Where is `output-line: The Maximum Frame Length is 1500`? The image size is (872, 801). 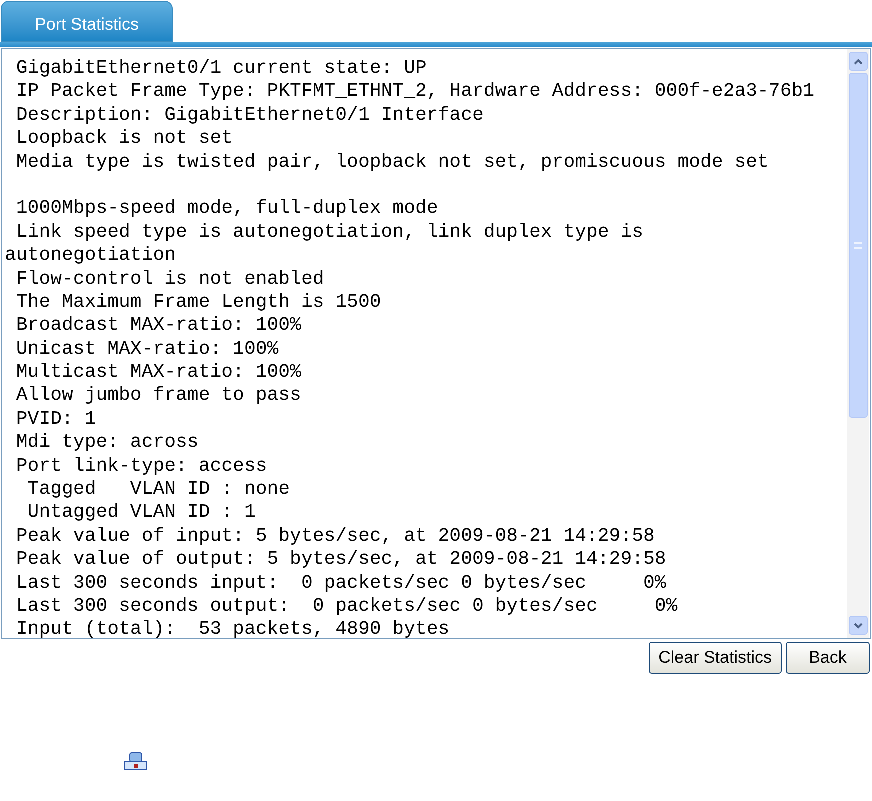
output-line: The Maximum Frame Length is 1500 is located at coordinates (198, 302).